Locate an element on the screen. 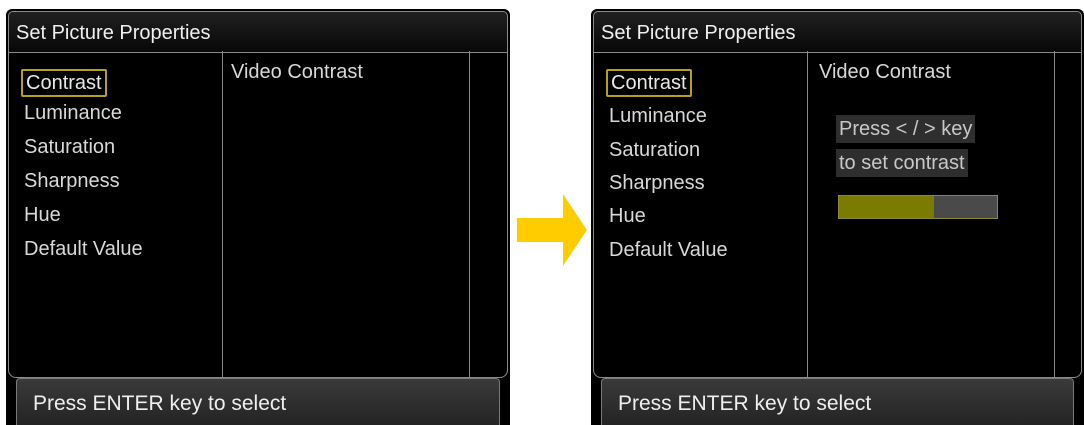  hint-line-2: to set contrast is located at coordinates (902, 163).